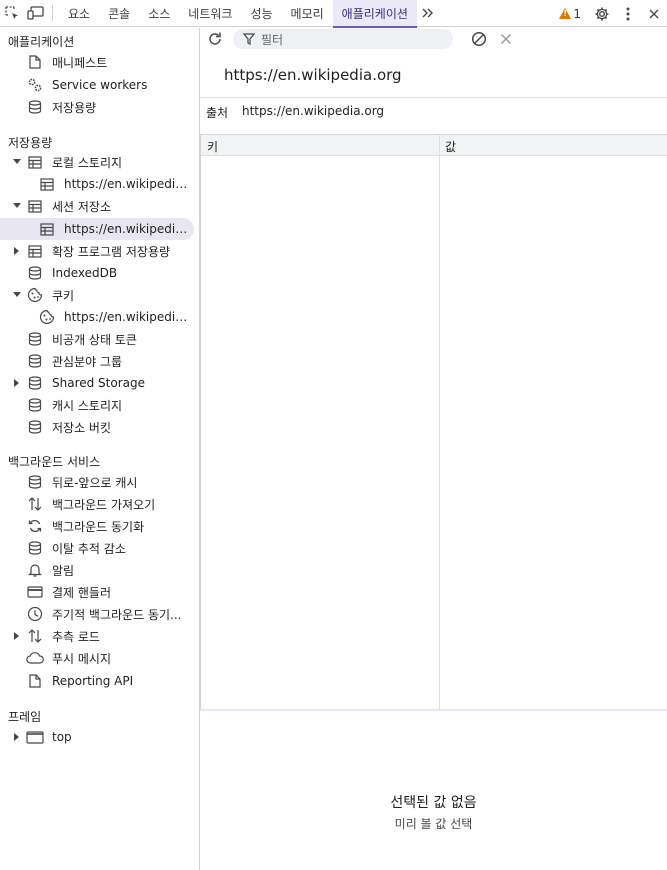 The width and height of the screenshot is (667, 870). I want to click on clock-icon, so click(35, 614).